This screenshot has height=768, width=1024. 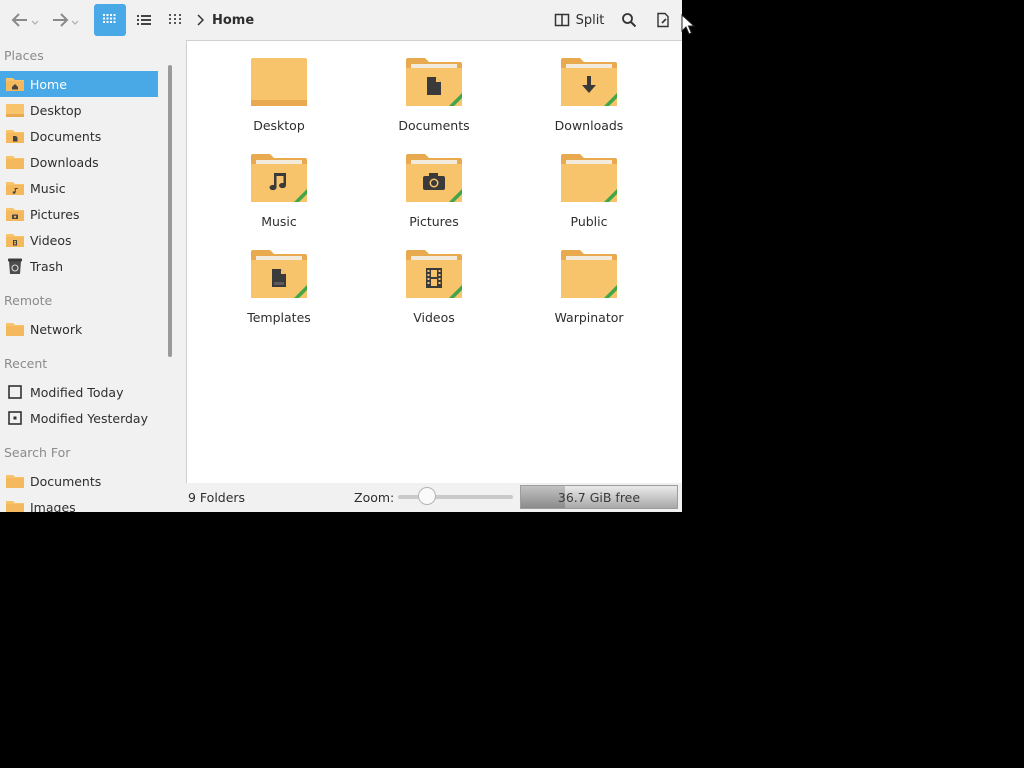 What do you see at coordinates (374, 497) in the screenshot?
I see `zoom-label: Zoom:` at bounding box center [374, 497].